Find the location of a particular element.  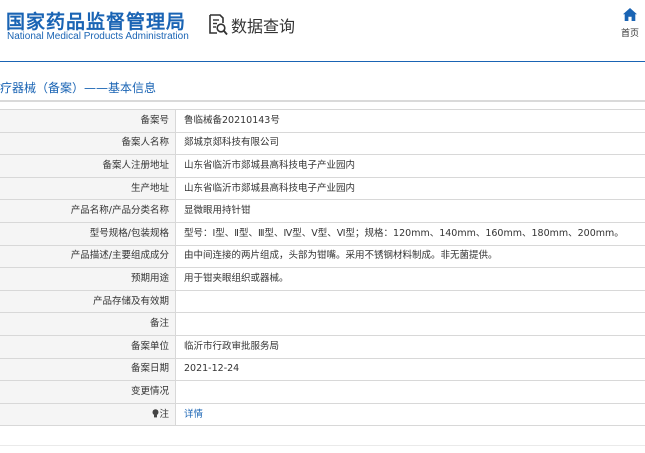

field-label: 备案日期 is located at coordinates (88, 369).